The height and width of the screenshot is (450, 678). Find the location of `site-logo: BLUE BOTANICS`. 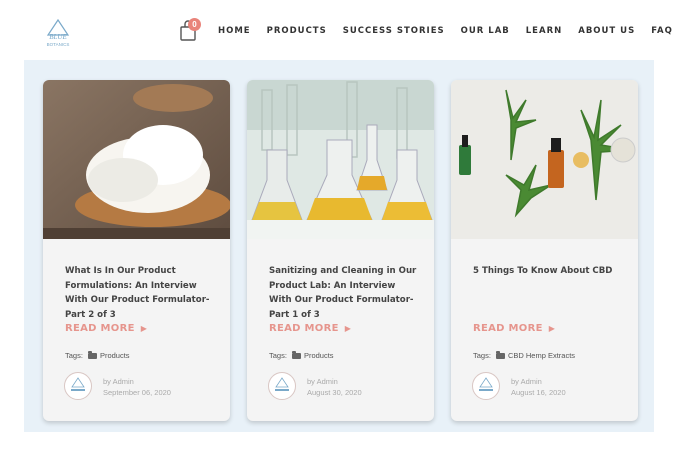

site-logo: BLUE BOTANICS is located at coordinates (58, 33).